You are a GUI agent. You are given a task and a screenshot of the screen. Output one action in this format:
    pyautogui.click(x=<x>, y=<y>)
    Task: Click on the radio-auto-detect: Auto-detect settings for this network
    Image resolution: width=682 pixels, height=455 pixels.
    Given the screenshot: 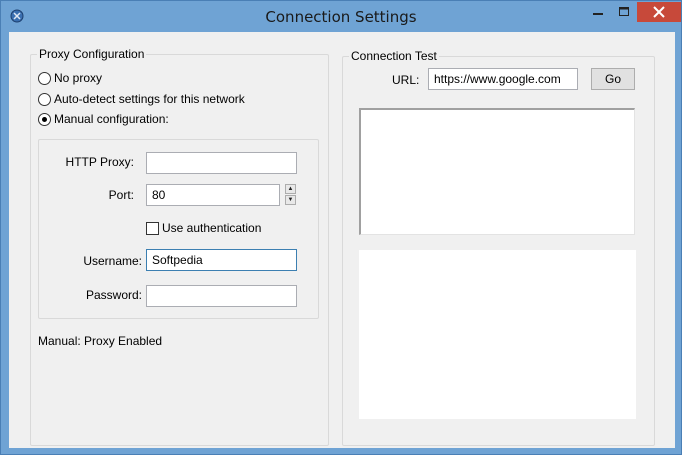 What is the action you would take?
    pyautogui.click(x=141, y=99)
    